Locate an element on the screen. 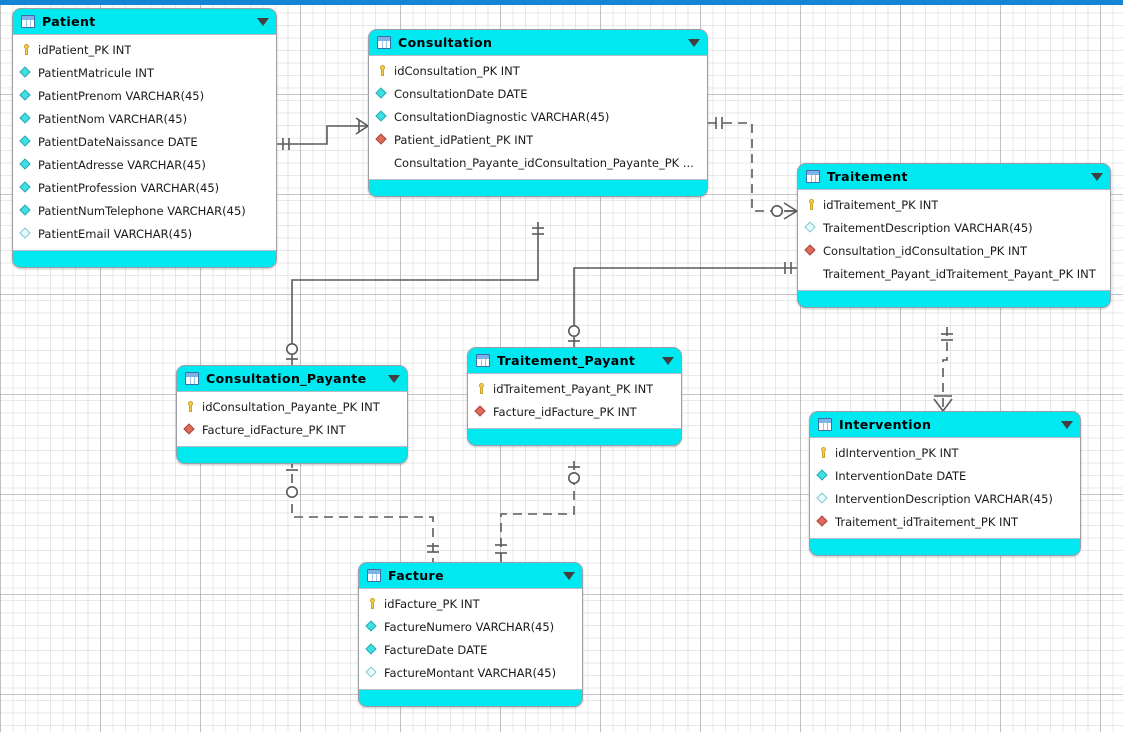 Image resolution: width=1123 pixels, height=732 pixels. table-column: ConsultationDate DATE is located at coordinates (538, 93).